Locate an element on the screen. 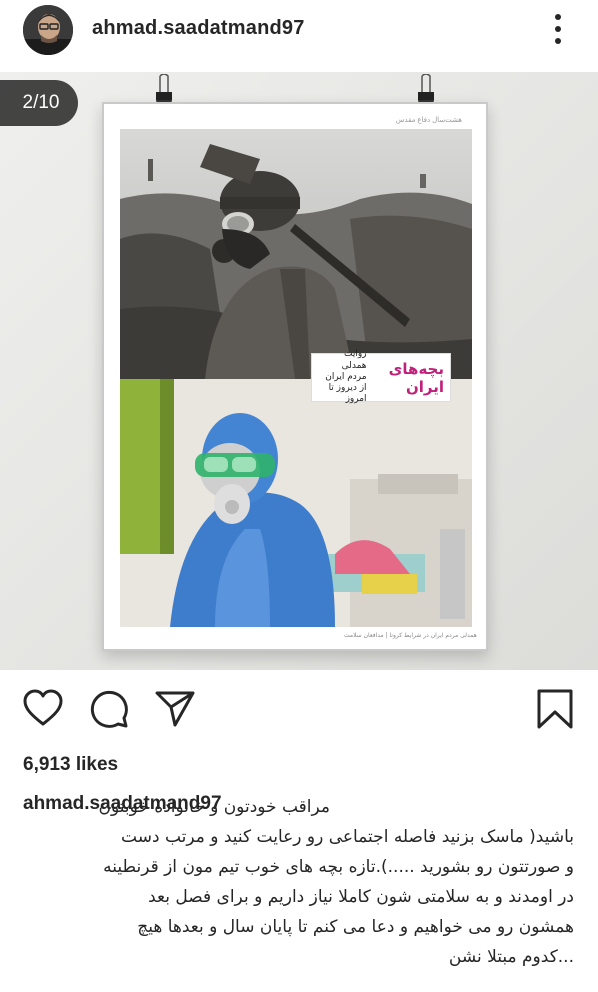  post-header: ahmad.saadatmand97 is located at coordinates (299, 33).